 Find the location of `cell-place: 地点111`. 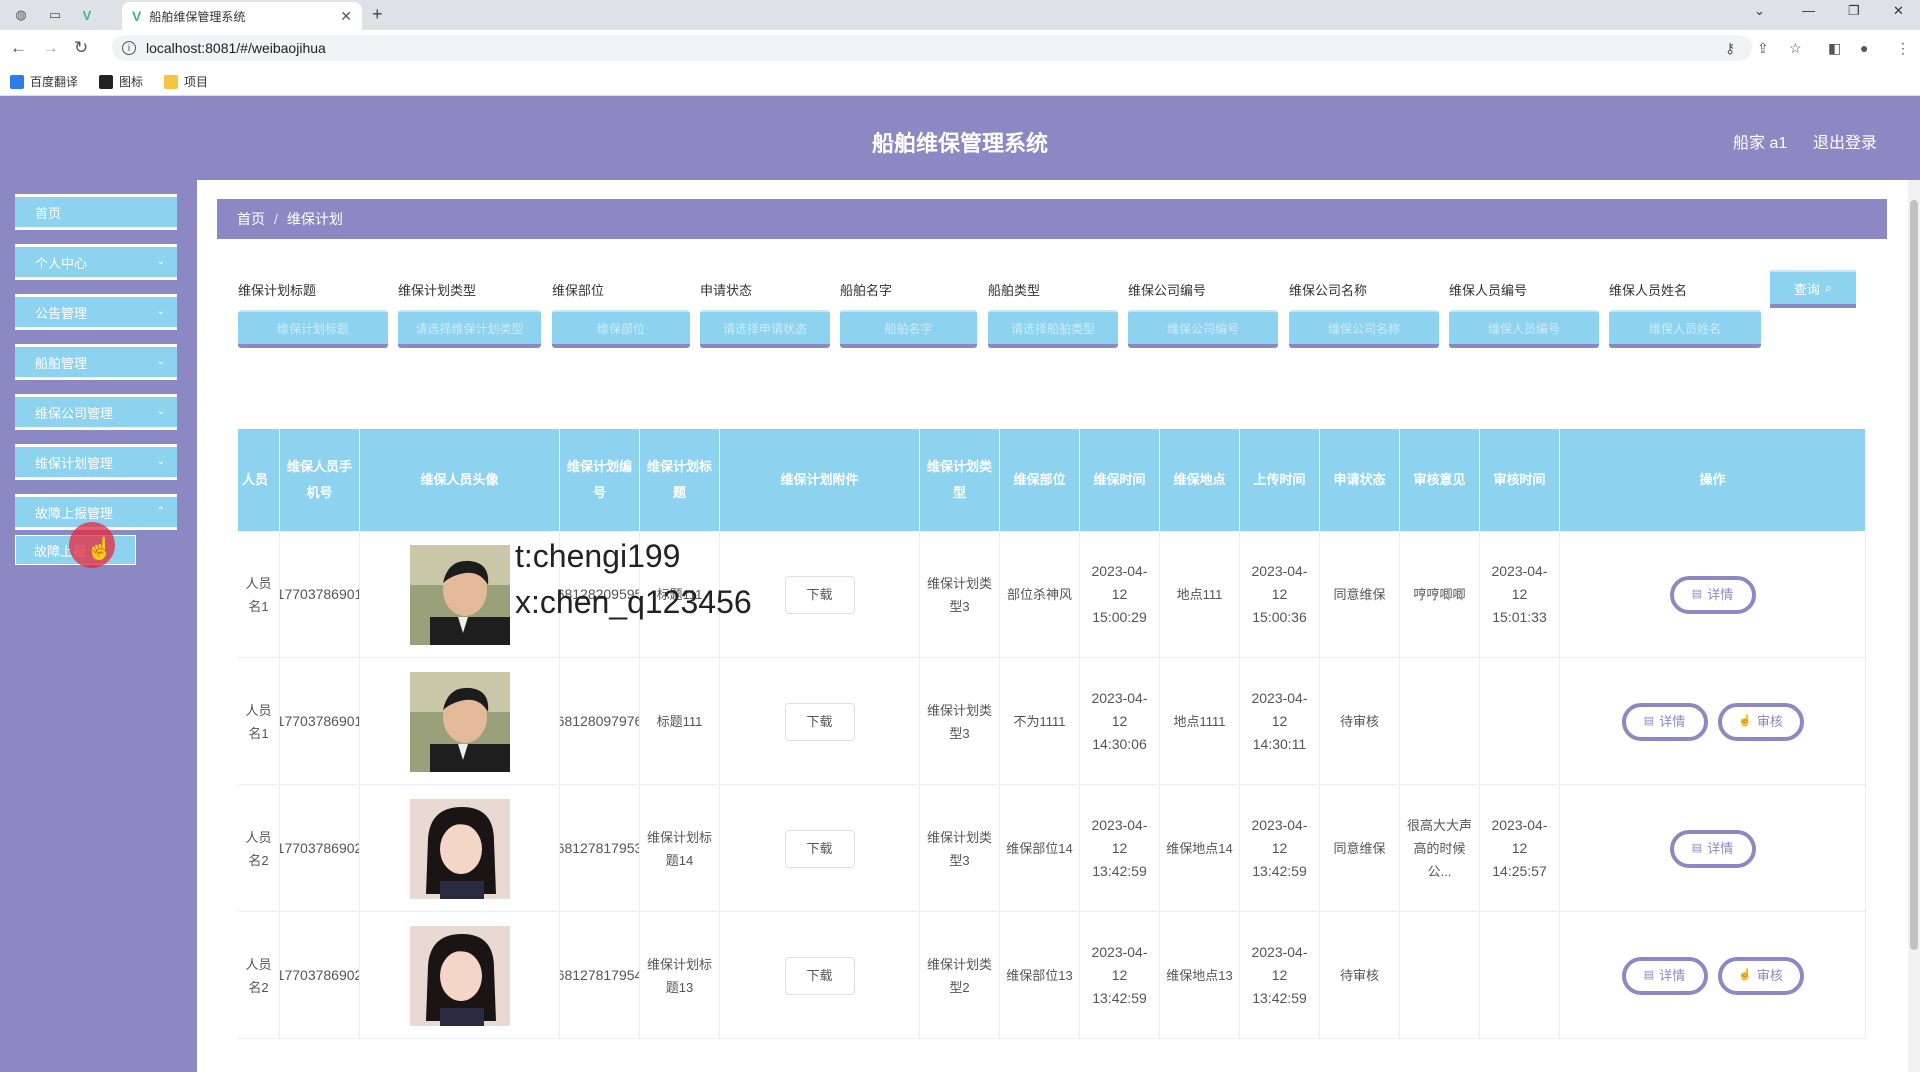

cell-place: 地点111 is located at coordinates (1200, 594).